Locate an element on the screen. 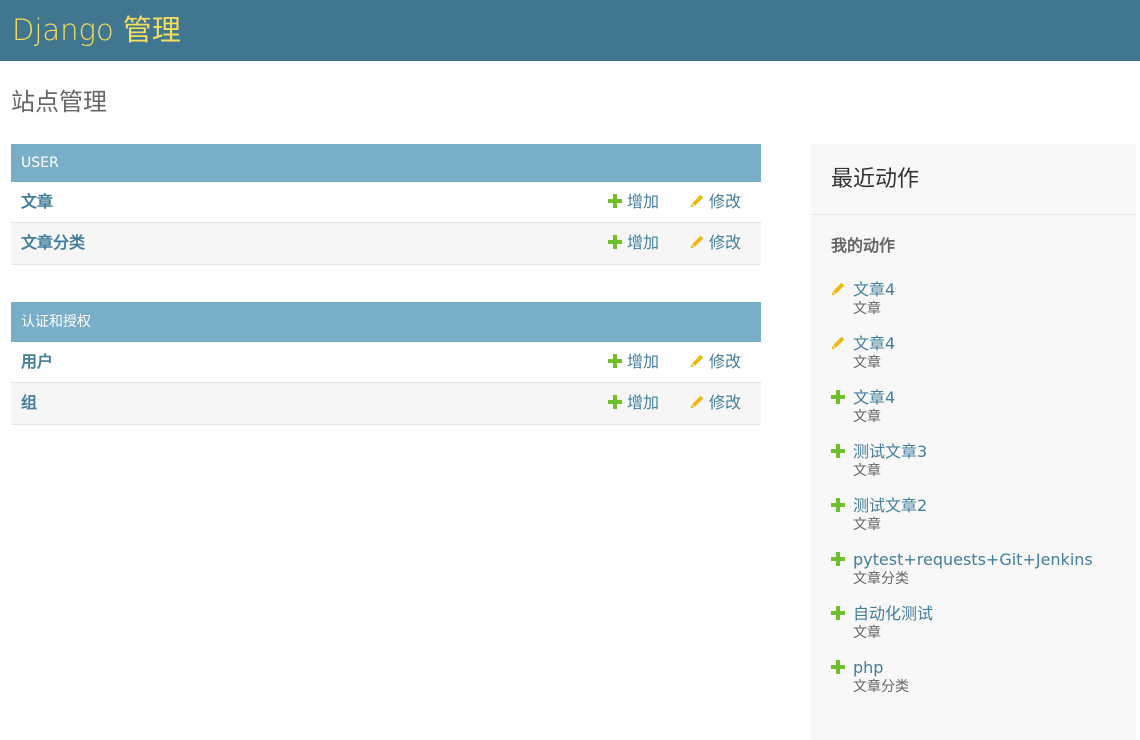 The width and height of the screenshot is (1140, 740). add-article-category-link: 增加 is located at coordinates (633, 243).